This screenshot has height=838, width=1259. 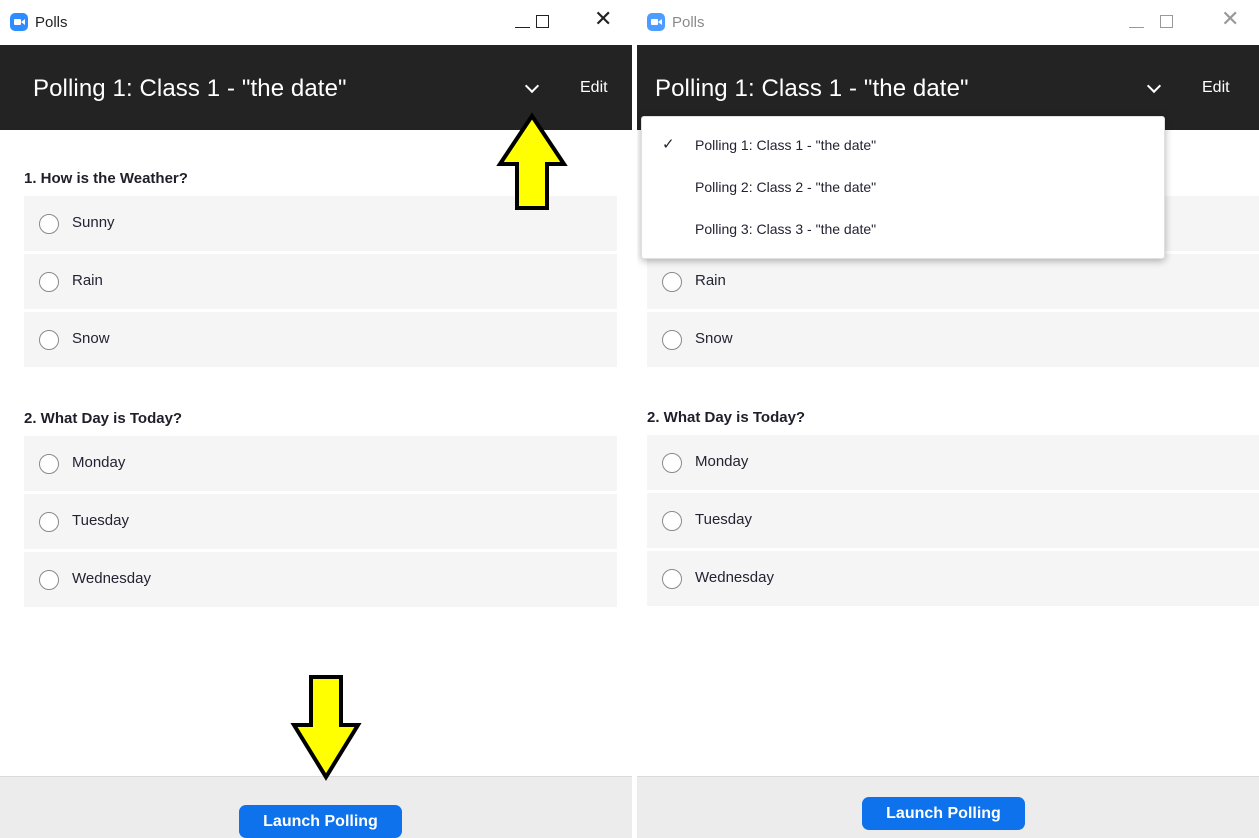 I want to click on dropdown-item: Polling 2: Class 2 - "the date", so click(x=903, y=188).